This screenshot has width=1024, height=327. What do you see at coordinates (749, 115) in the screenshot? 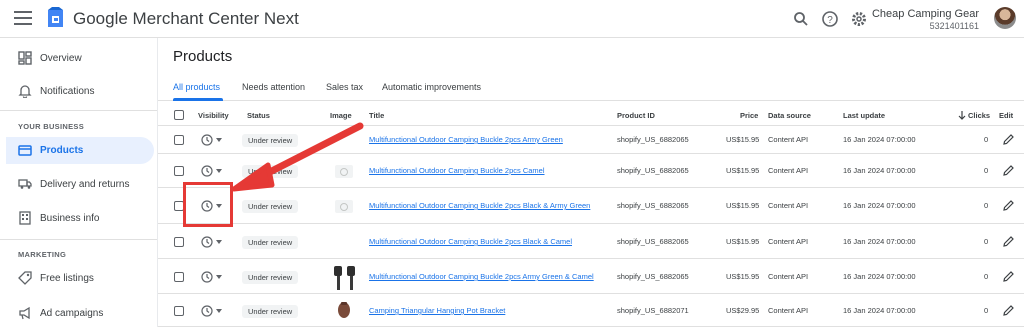
I see `column-header-price: Price` at bounding box center [749, 115].